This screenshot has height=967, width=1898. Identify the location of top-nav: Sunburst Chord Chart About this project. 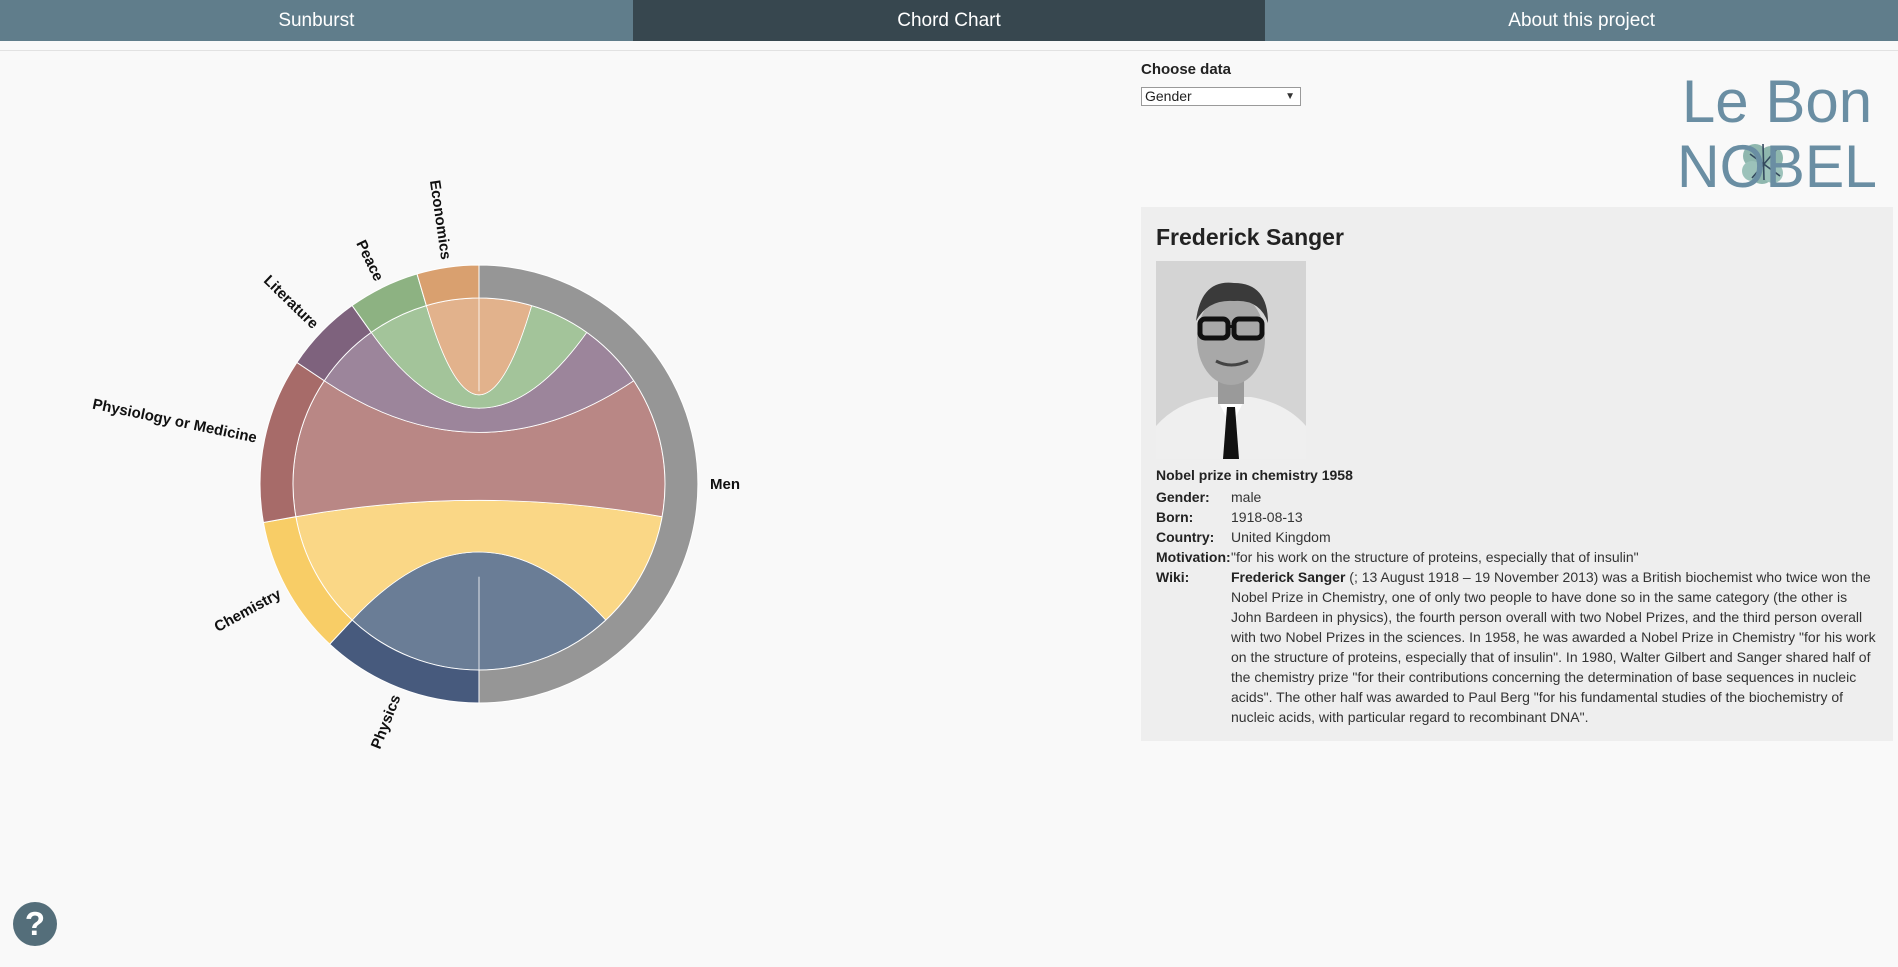
(949, 20).